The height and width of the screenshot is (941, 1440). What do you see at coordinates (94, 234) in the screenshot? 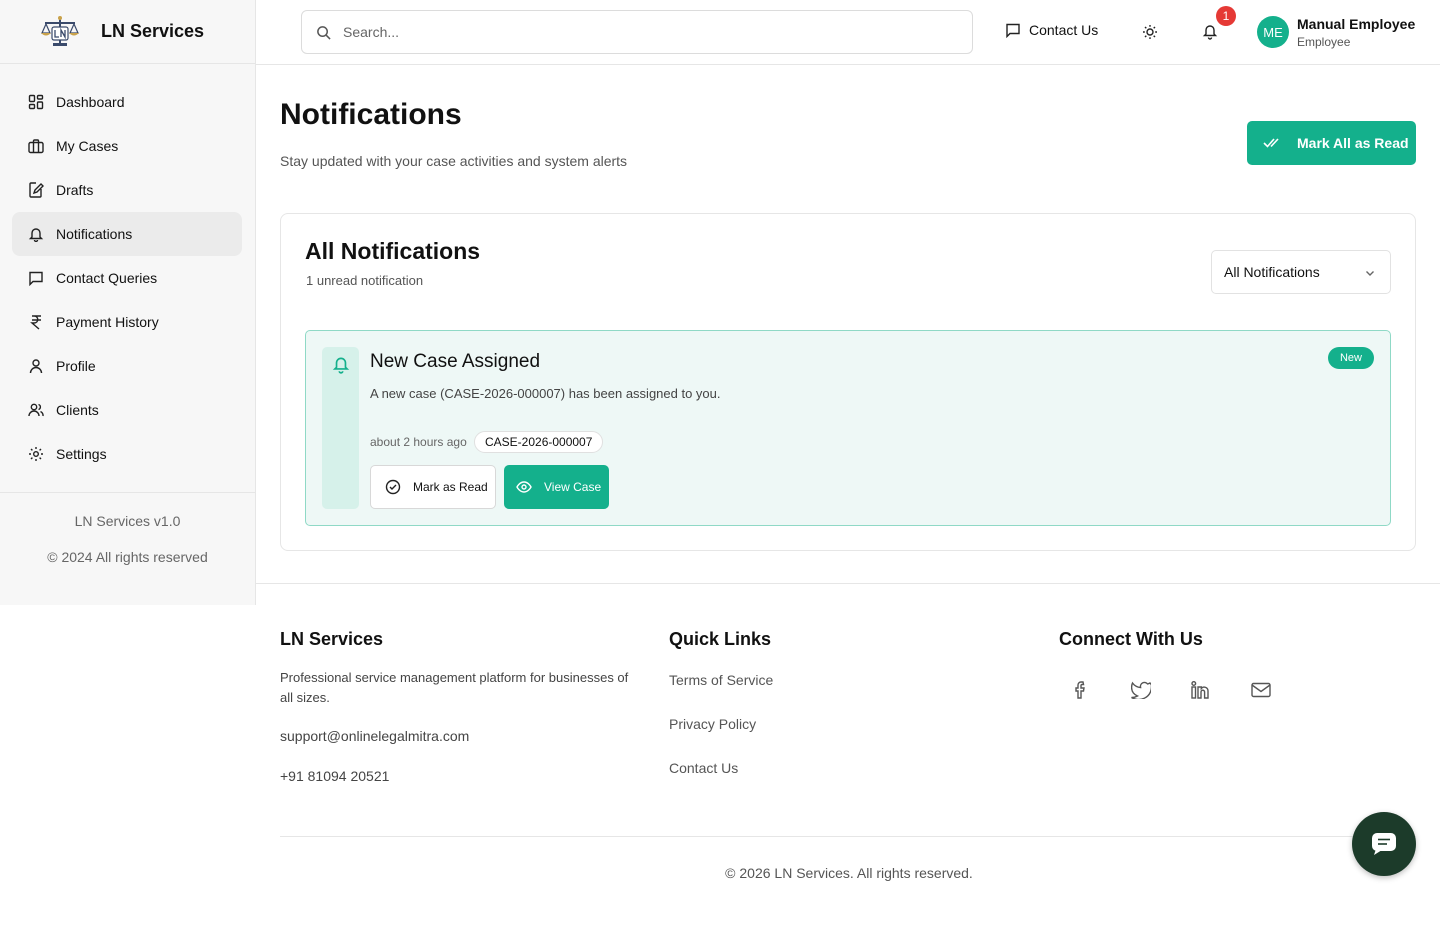
I see `sidebar-item-label: Notifications` at bounding box center [94, 234].